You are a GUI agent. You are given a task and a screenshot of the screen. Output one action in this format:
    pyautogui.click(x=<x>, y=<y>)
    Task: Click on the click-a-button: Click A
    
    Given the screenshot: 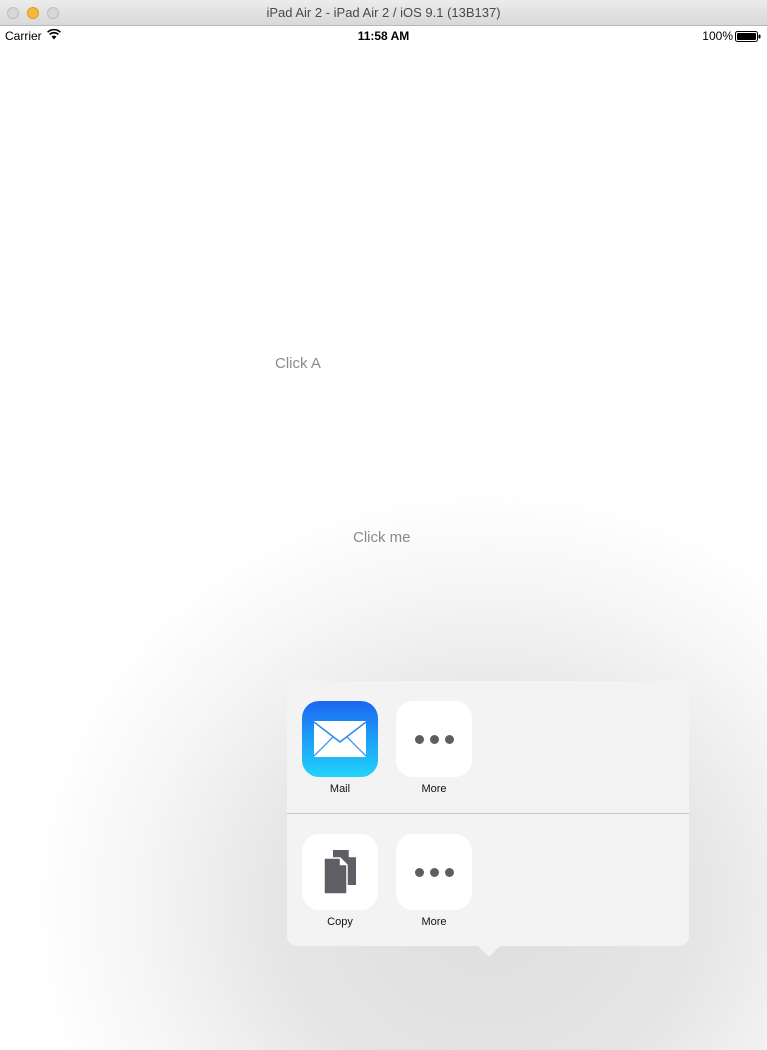 What is the action you would take?
    pyautogui.click(x=298, y=363)
    